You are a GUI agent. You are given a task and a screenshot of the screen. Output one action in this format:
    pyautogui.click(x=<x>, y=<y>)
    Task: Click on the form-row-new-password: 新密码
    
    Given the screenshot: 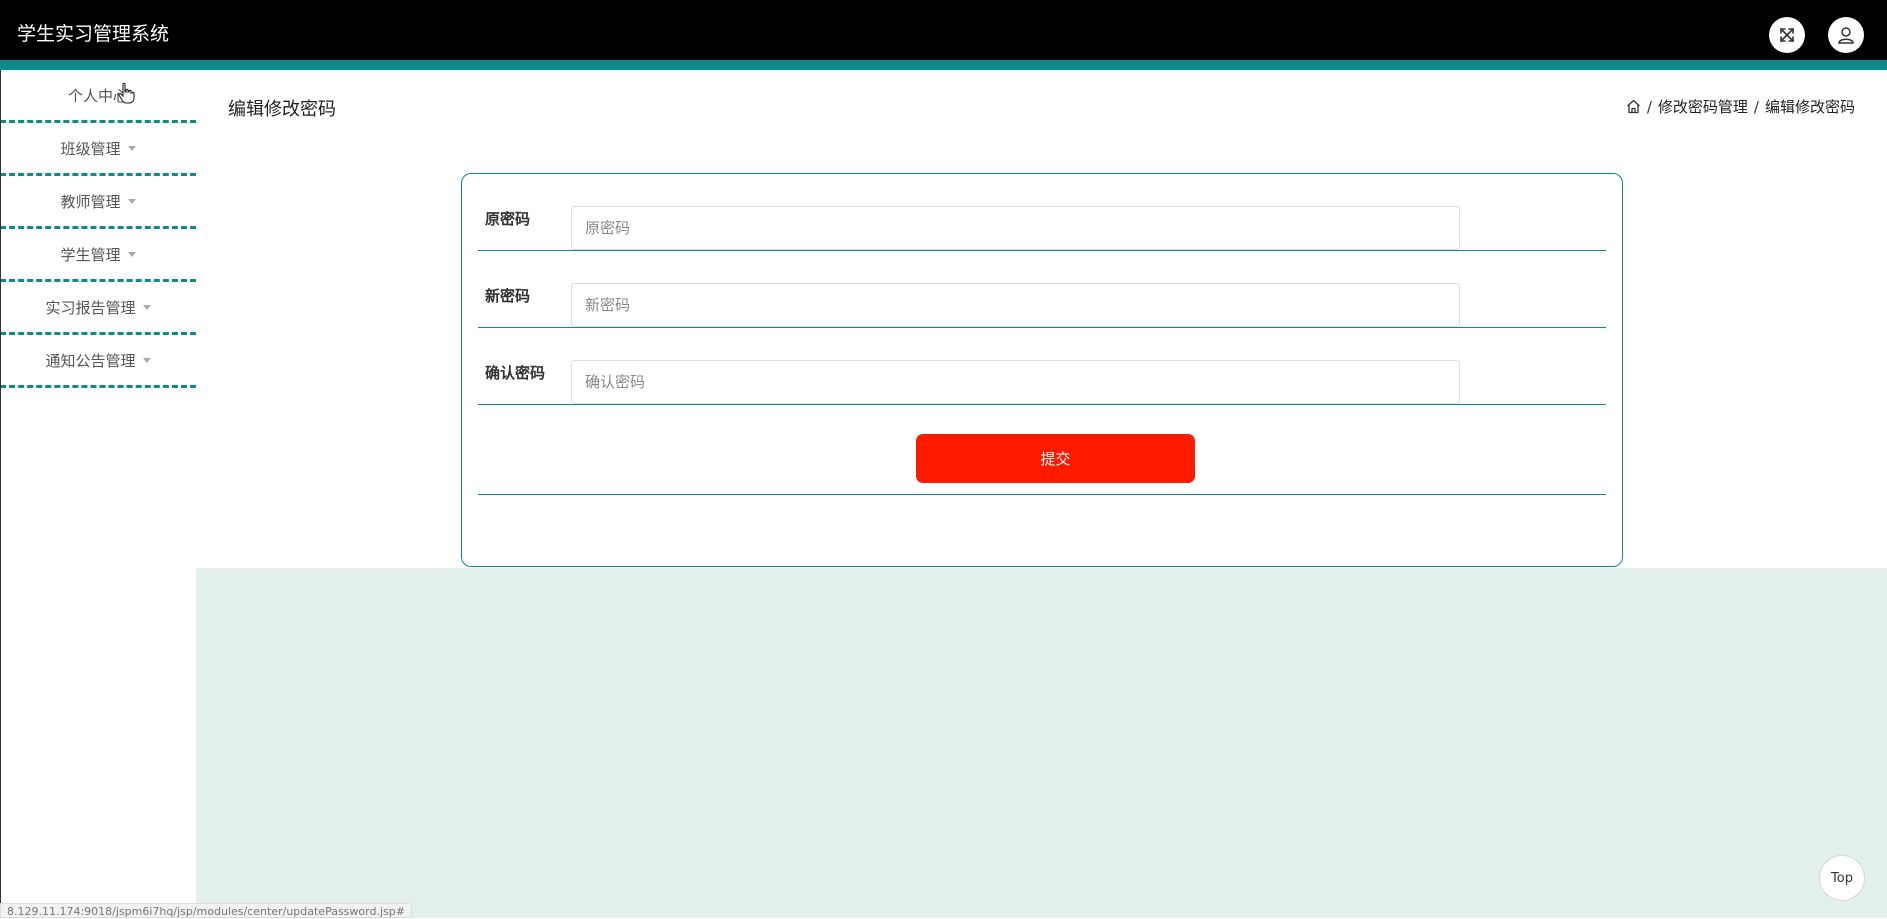 What is the action you would take?
    pyautogui.click(x=1042, y=289)
    